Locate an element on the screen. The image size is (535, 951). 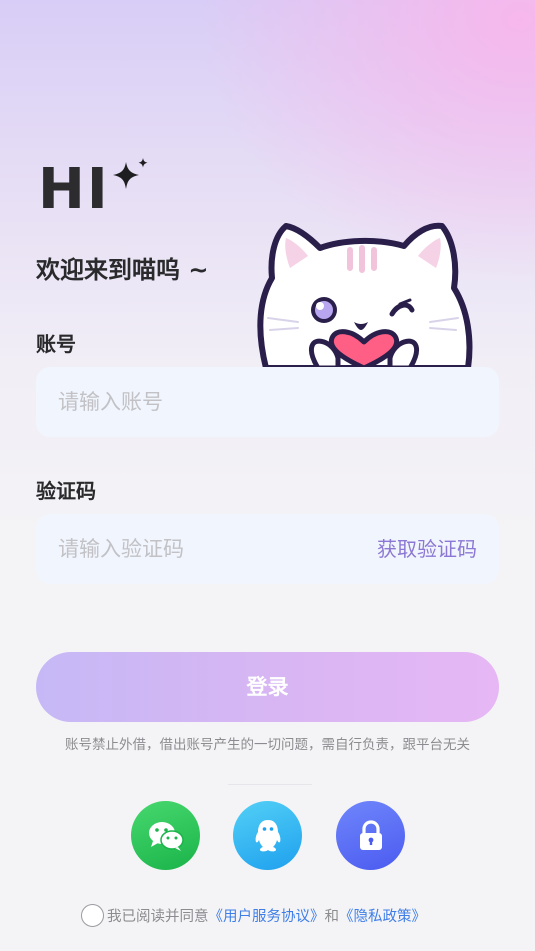
lock-icon is located at coordinates (370, 834).